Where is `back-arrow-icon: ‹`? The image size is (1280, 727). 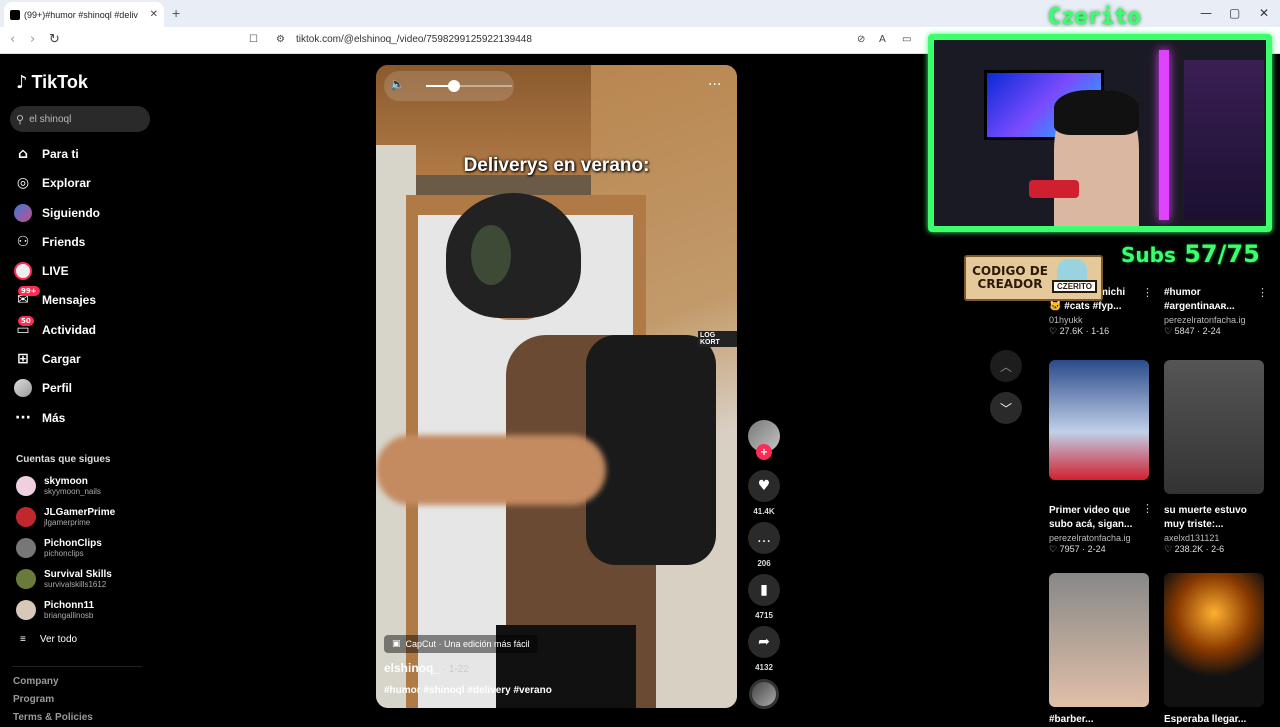 back-arrow-icon: ‹ is located at coordinates (12, 39).